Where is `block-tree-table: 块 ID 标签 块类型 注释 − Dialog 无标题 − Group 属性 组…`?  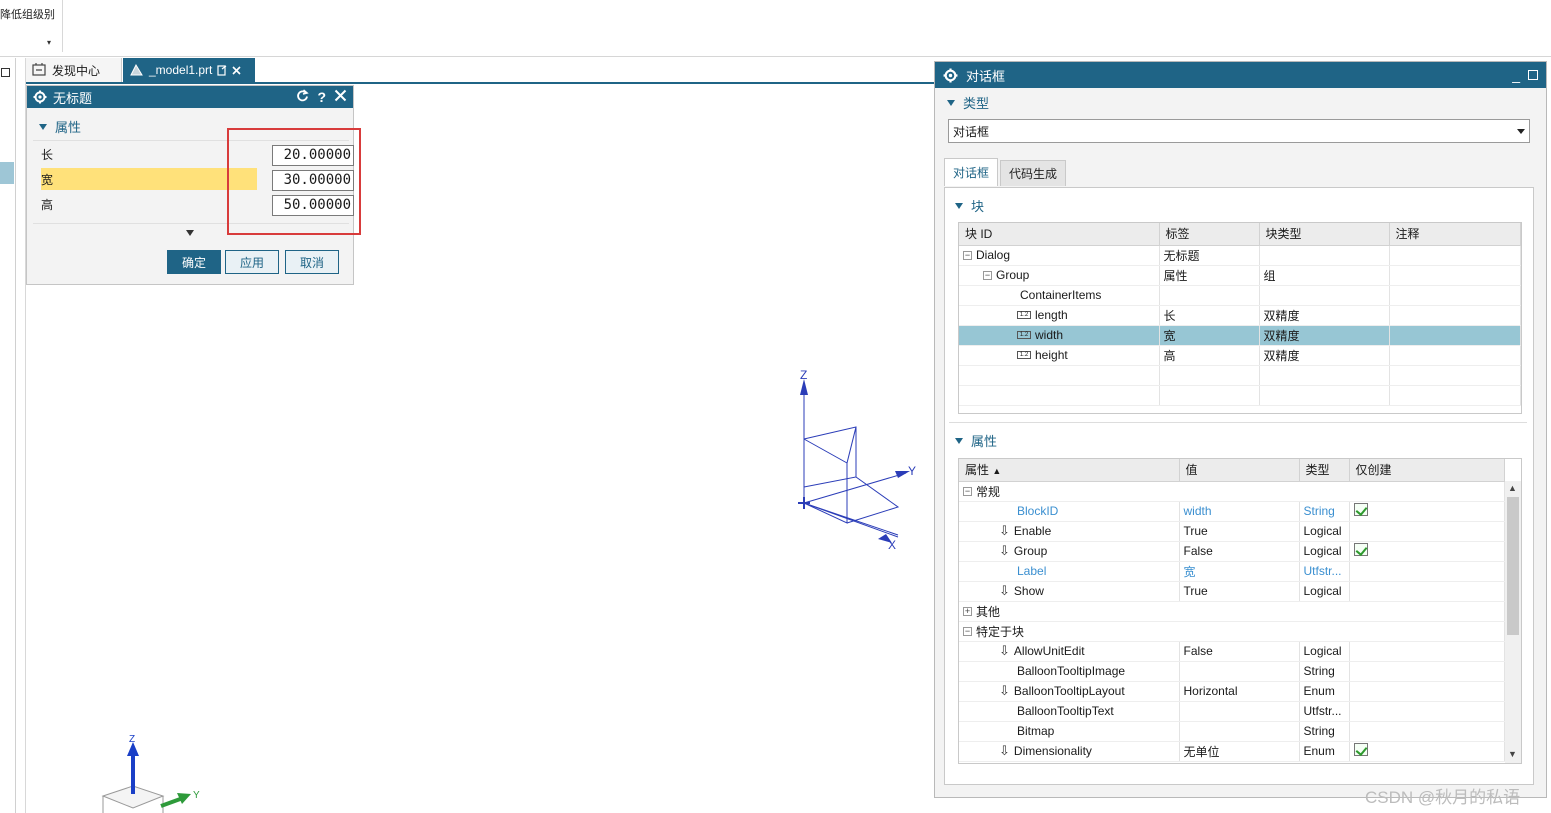
block-tree-table: 块 ID 标签 块类型 注释 − Dialog 无标题 − Group 属性 组… is located at coordinates (1240, 318).